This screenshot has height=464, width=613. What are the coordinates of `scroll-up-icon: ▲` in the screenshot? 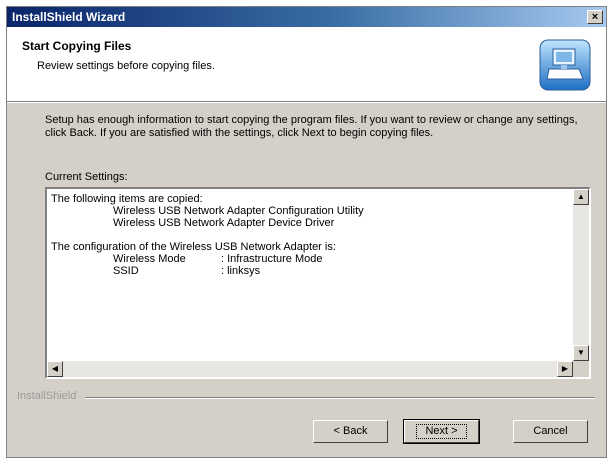 It's located at (581, 197).